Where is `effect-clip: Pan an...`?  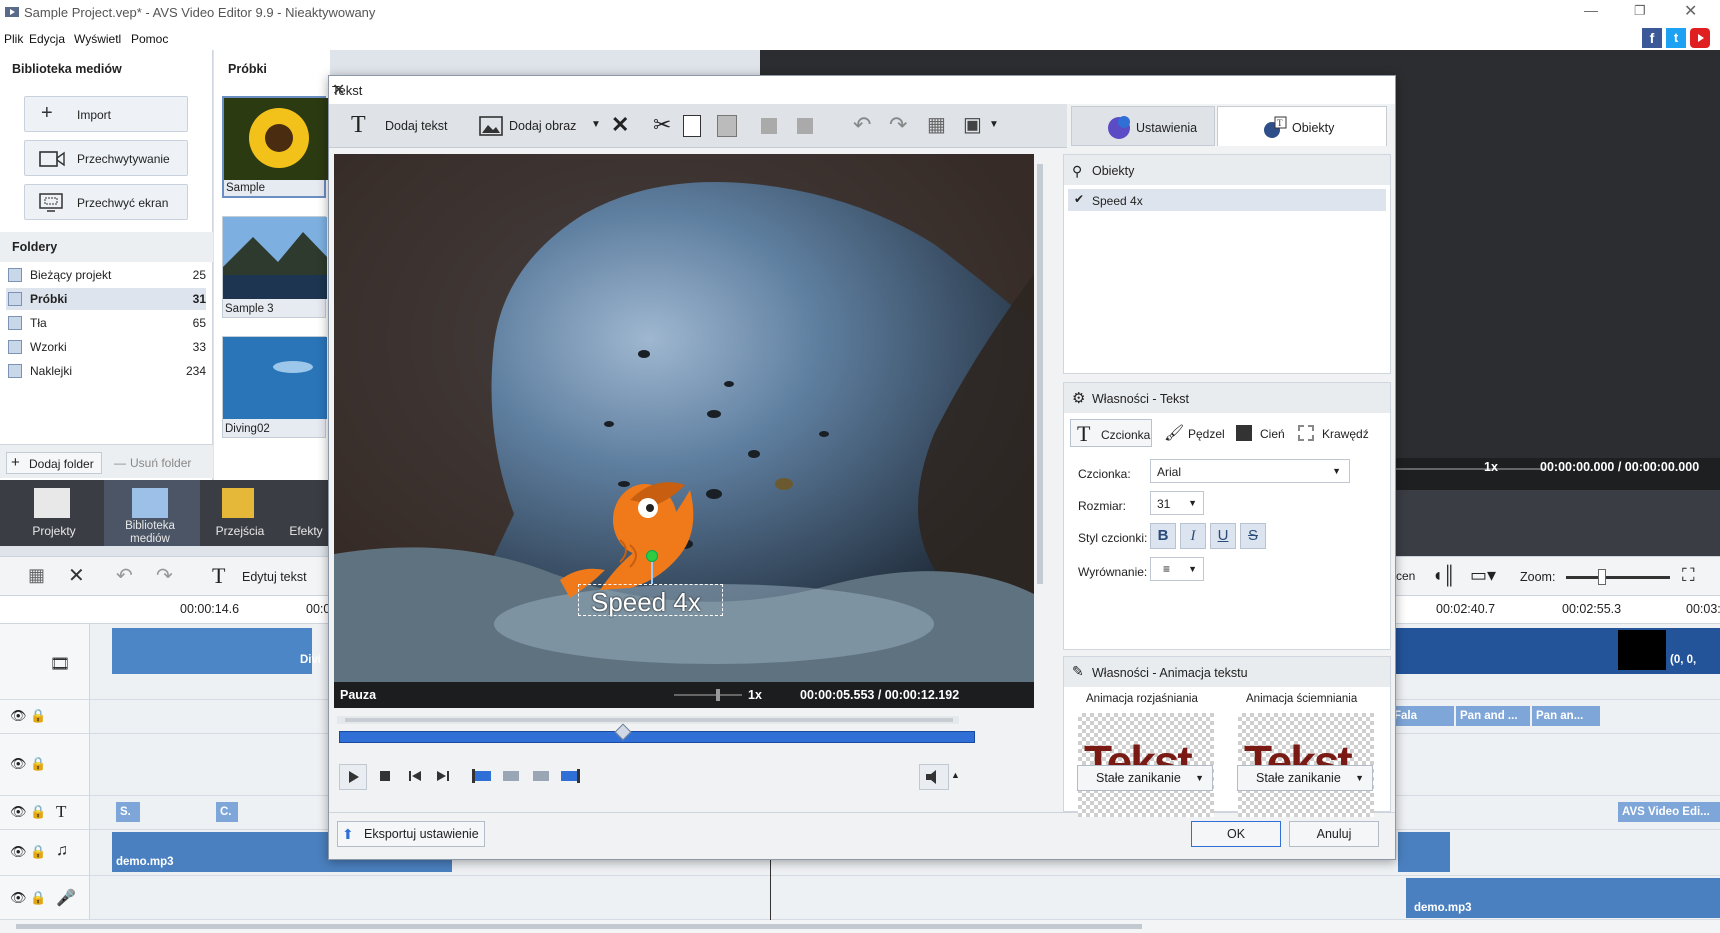 effect-clip: Pan an... is located at coordinates (1566, 716).